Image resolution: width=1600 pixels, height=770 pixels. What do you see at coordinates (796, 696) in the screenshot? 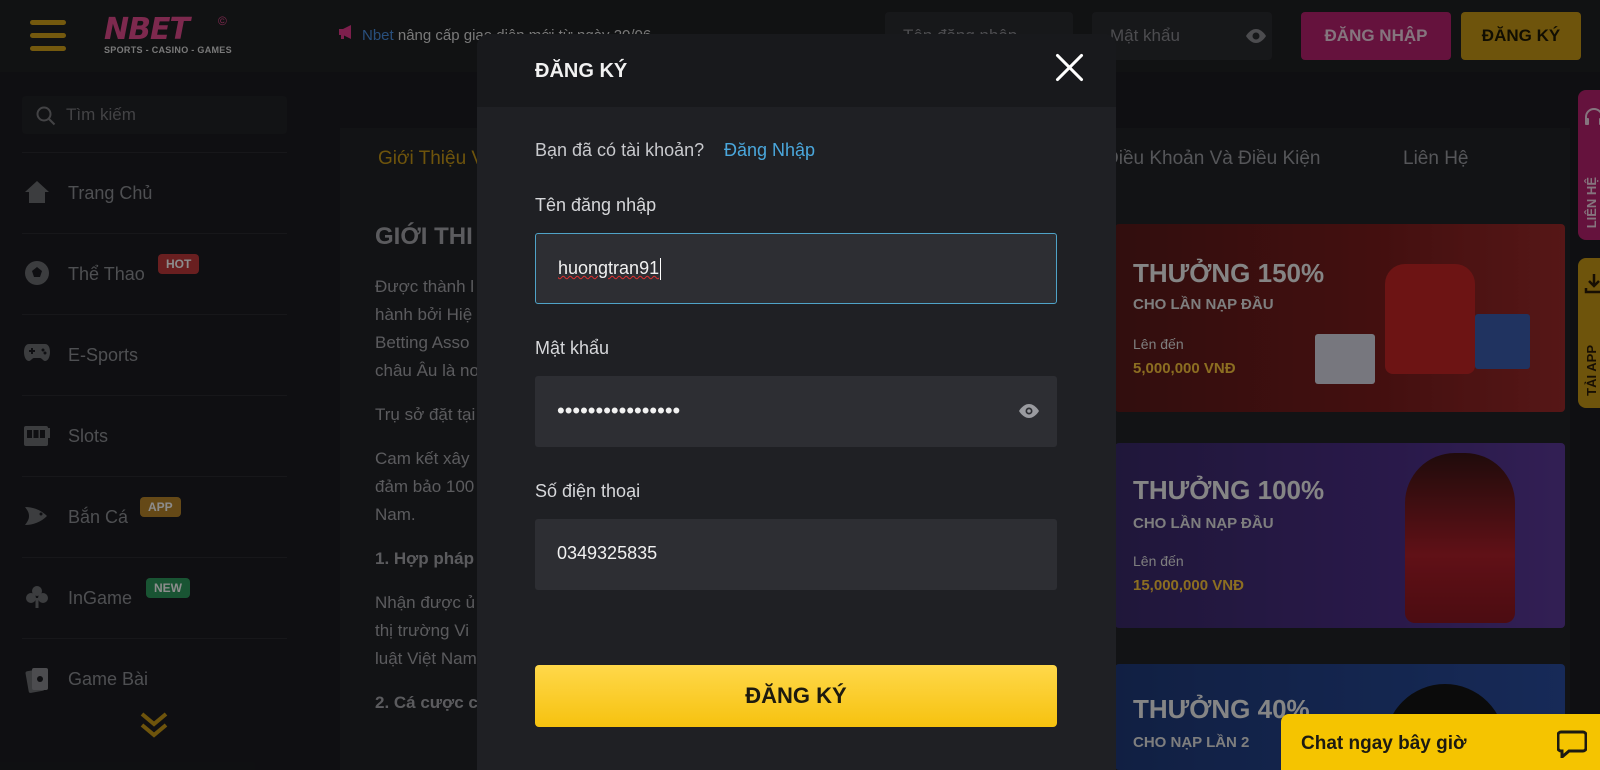
I see `register-submit-button: ĐĂNG KÝ` at bounding box center [796, 696].